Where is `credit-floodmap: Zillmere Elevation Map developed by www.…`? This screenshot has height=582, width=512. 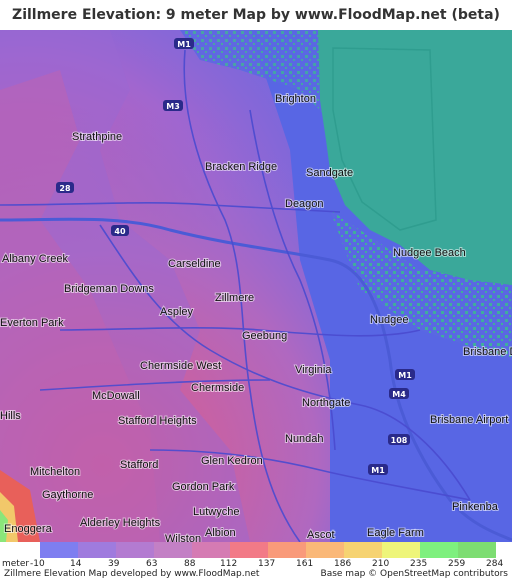 credit-floodmap: Zillmere Elevation Map developed by www.… is located at coordinates (132, 574).